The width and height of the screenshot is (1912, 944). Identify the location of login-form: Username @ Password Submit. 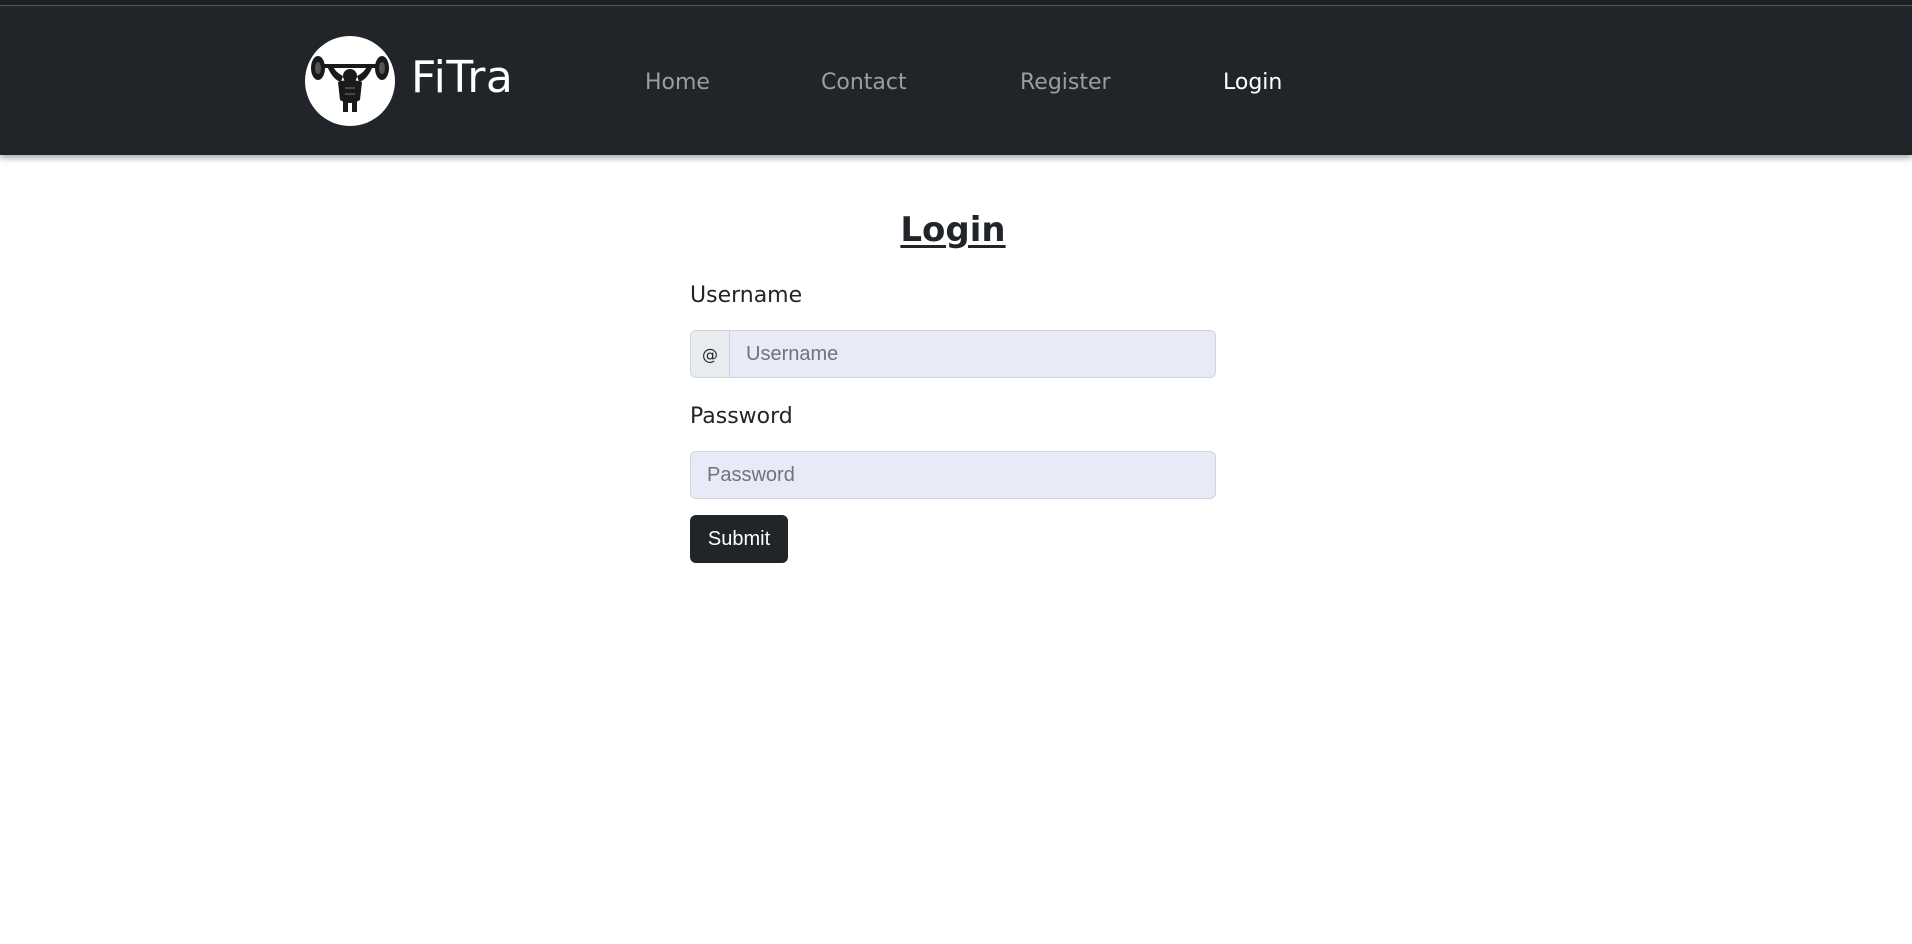
(953, 424).